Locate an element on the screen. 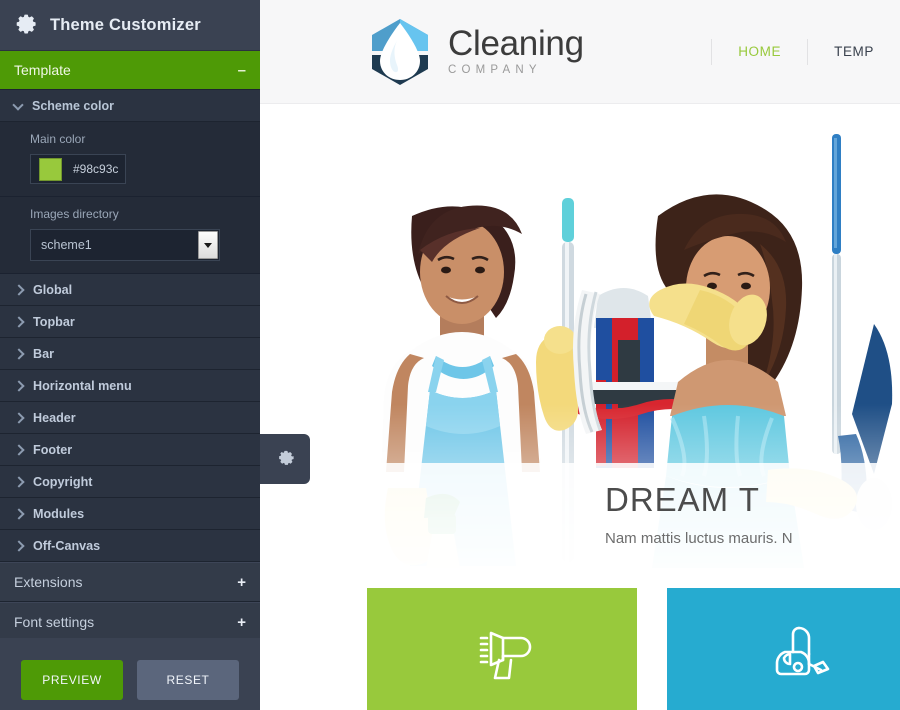  sidebar-item-horizontal-menu: Horizontal menu is located at coordinates (130, 386).